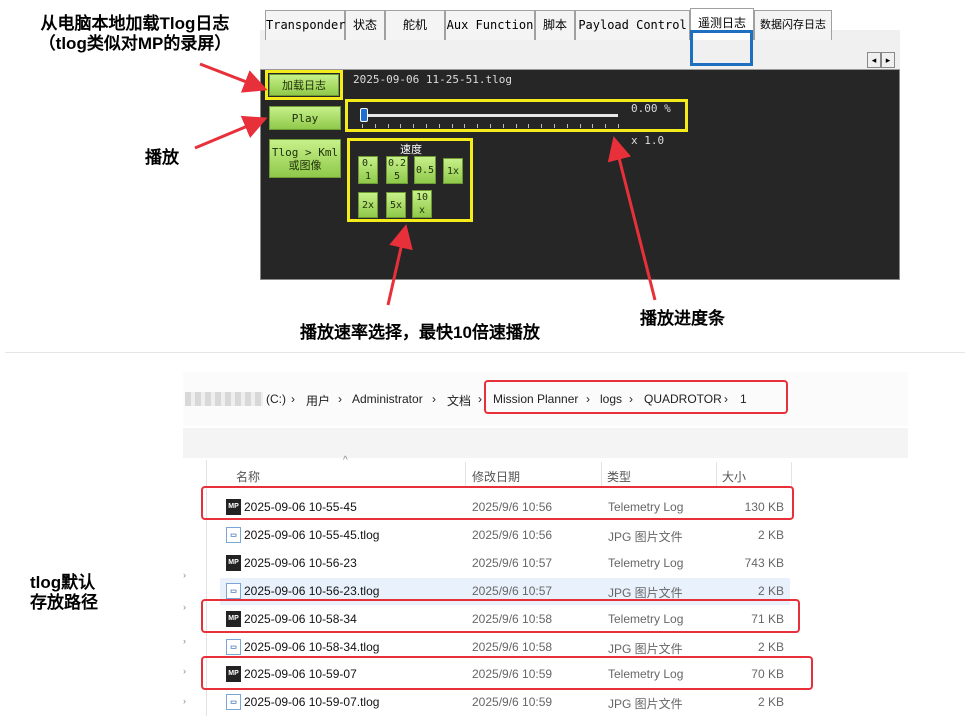 Image resolution: width=971 pixels, height=720 pixels. What do you see at coordinates (248, 476) in the screenshot?
I see `column-header-name: 名称` at bounding box center [248, 476].